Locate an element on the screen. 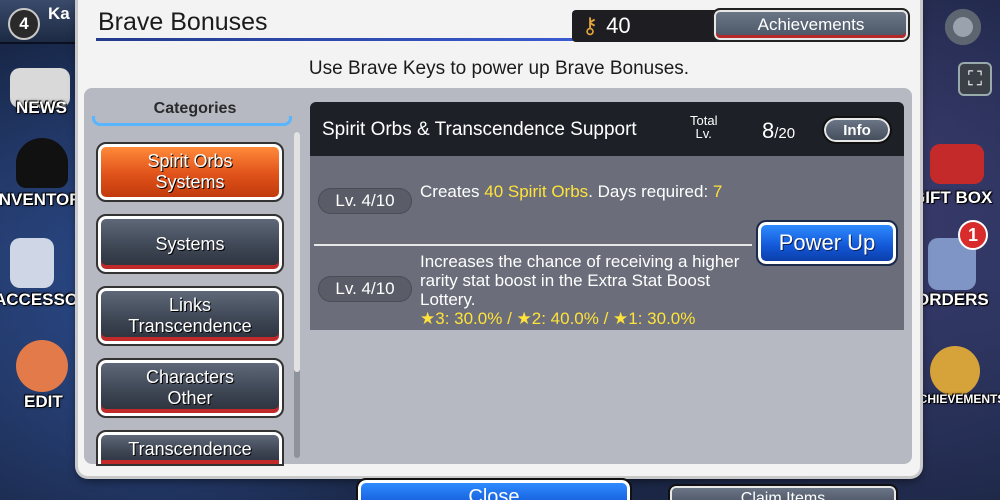  total-level-current: 8 is located at coordinates (768, 130).